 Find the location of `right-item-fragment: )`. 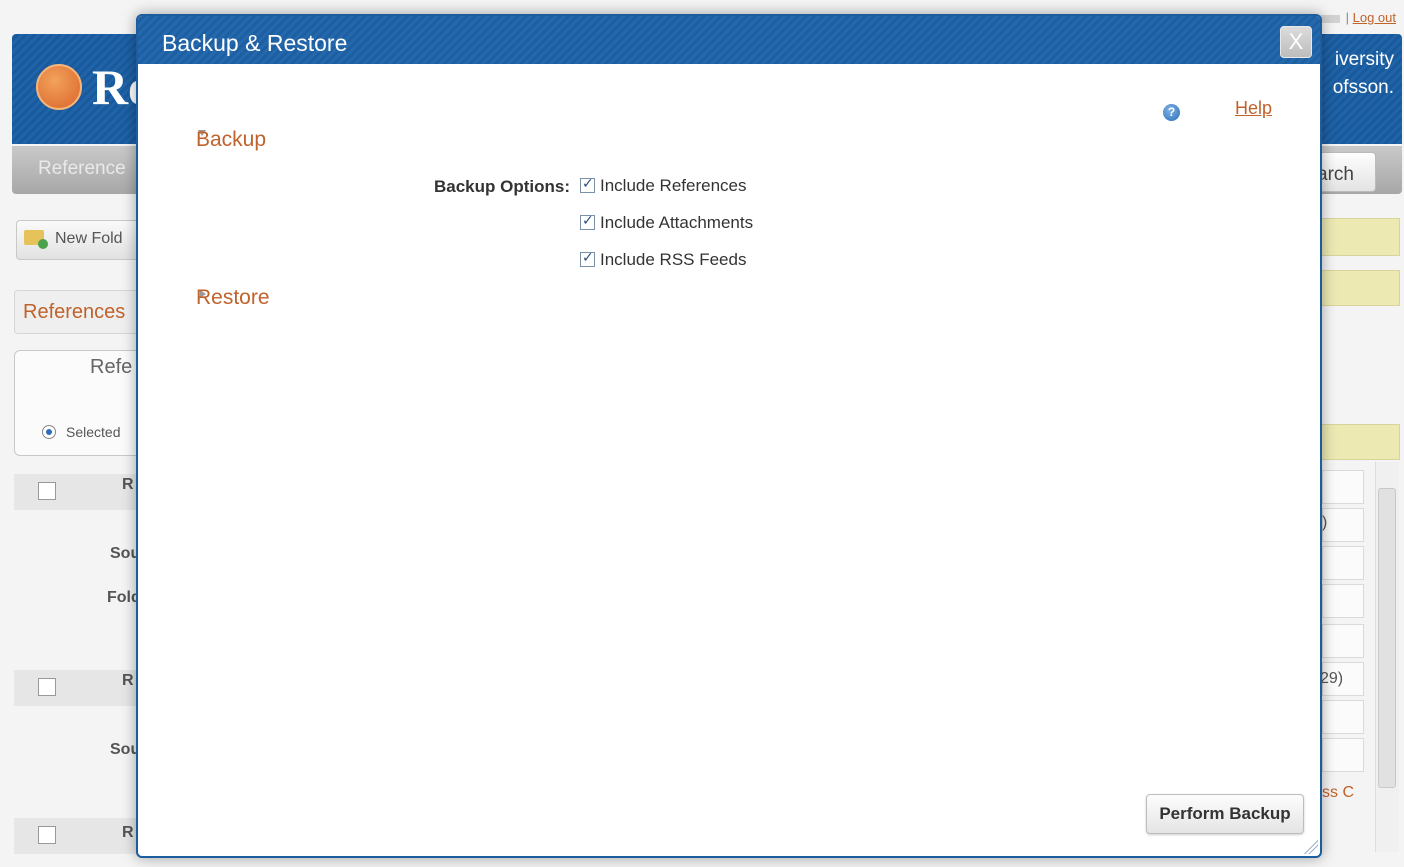

right-item-fragment: ) is located at coordinates (1325, 522).